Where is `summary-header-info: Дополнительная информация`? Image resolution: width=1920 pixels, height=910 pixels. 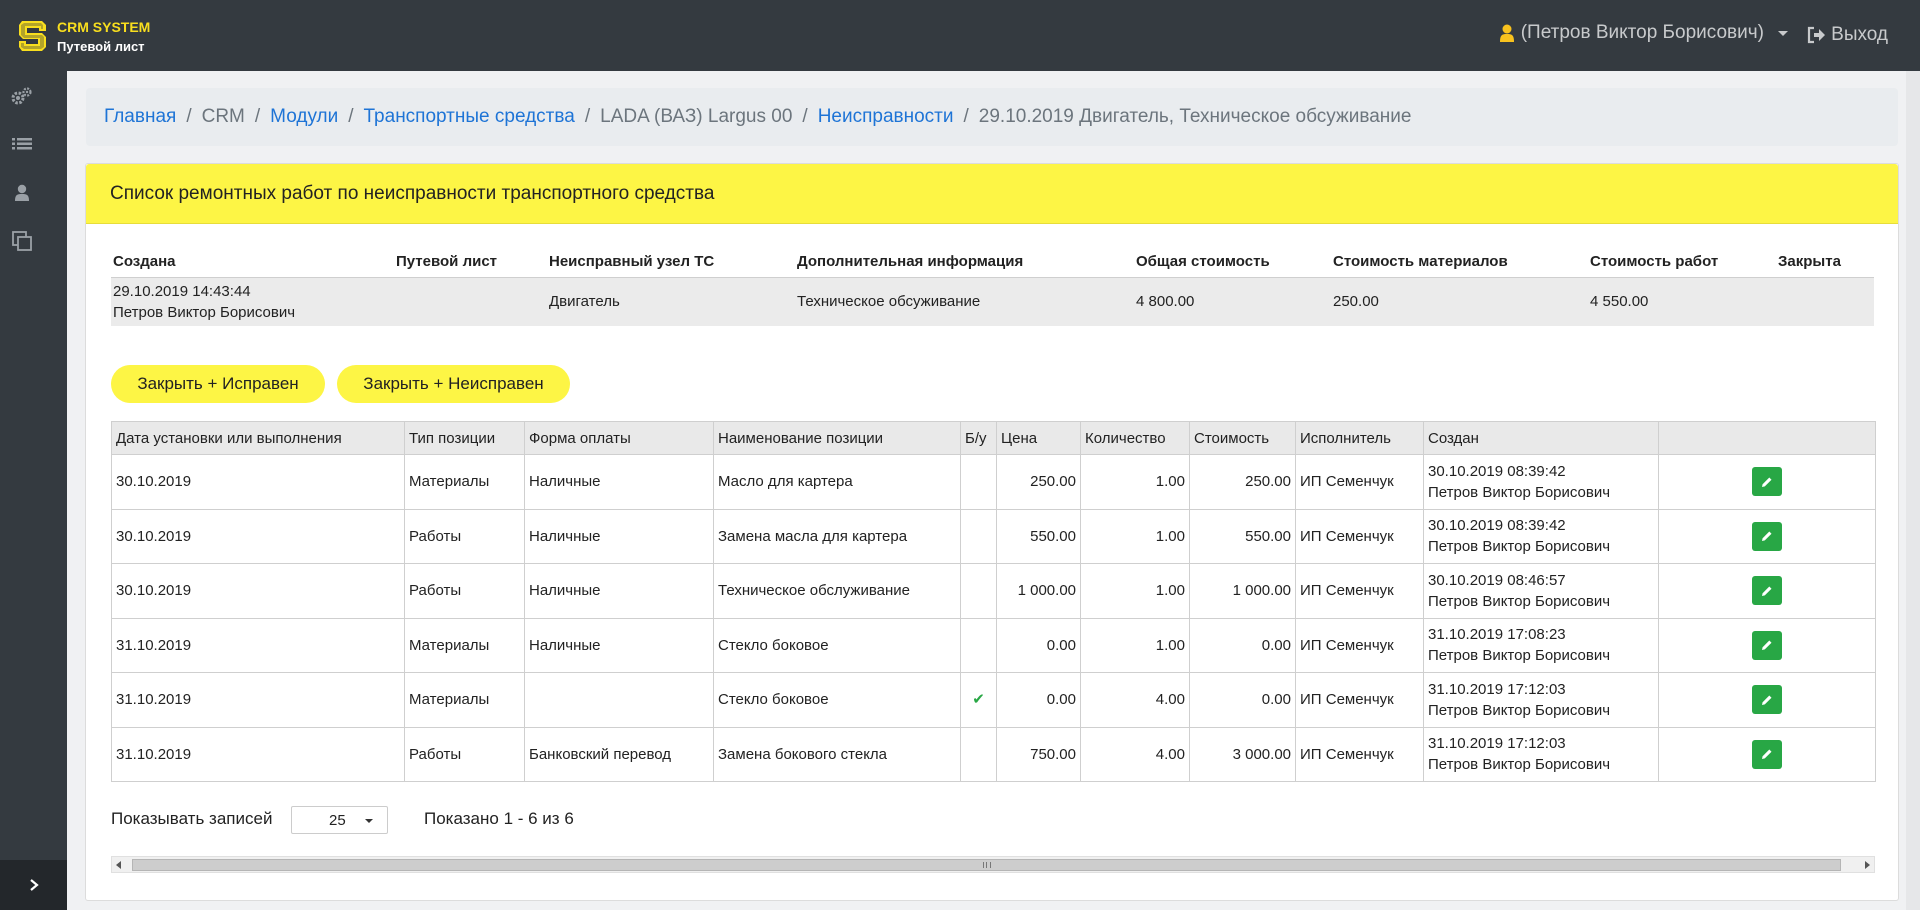 summary-header-info: Дополнительная информация is located at coordinates (964, 262).